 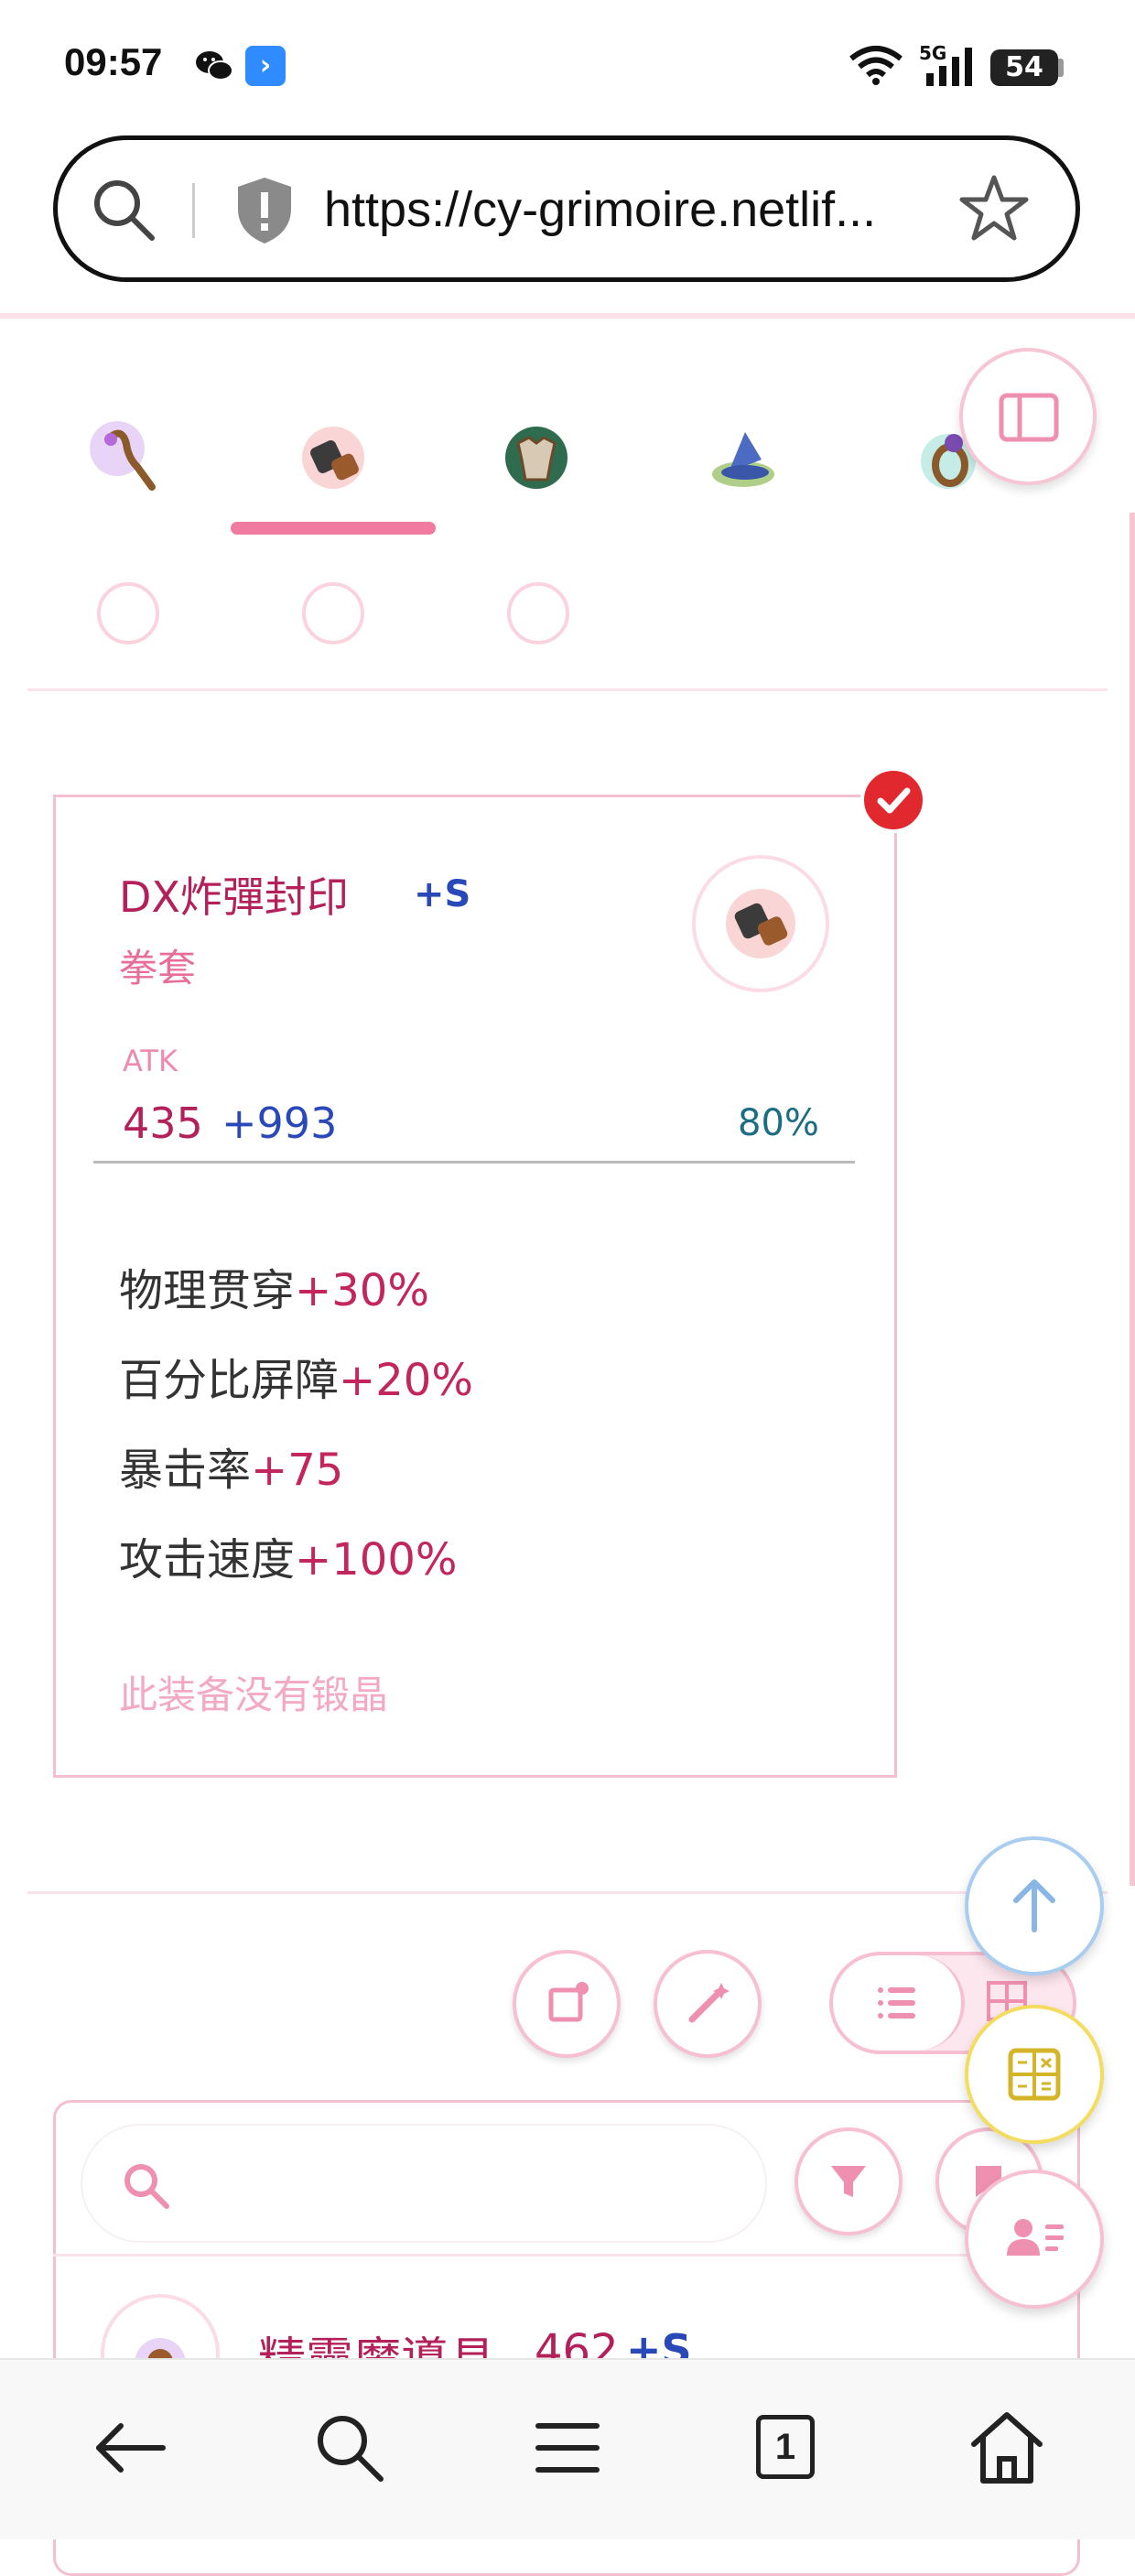 I want to click on back-arrow-icon, so click(x=131, y=2448).